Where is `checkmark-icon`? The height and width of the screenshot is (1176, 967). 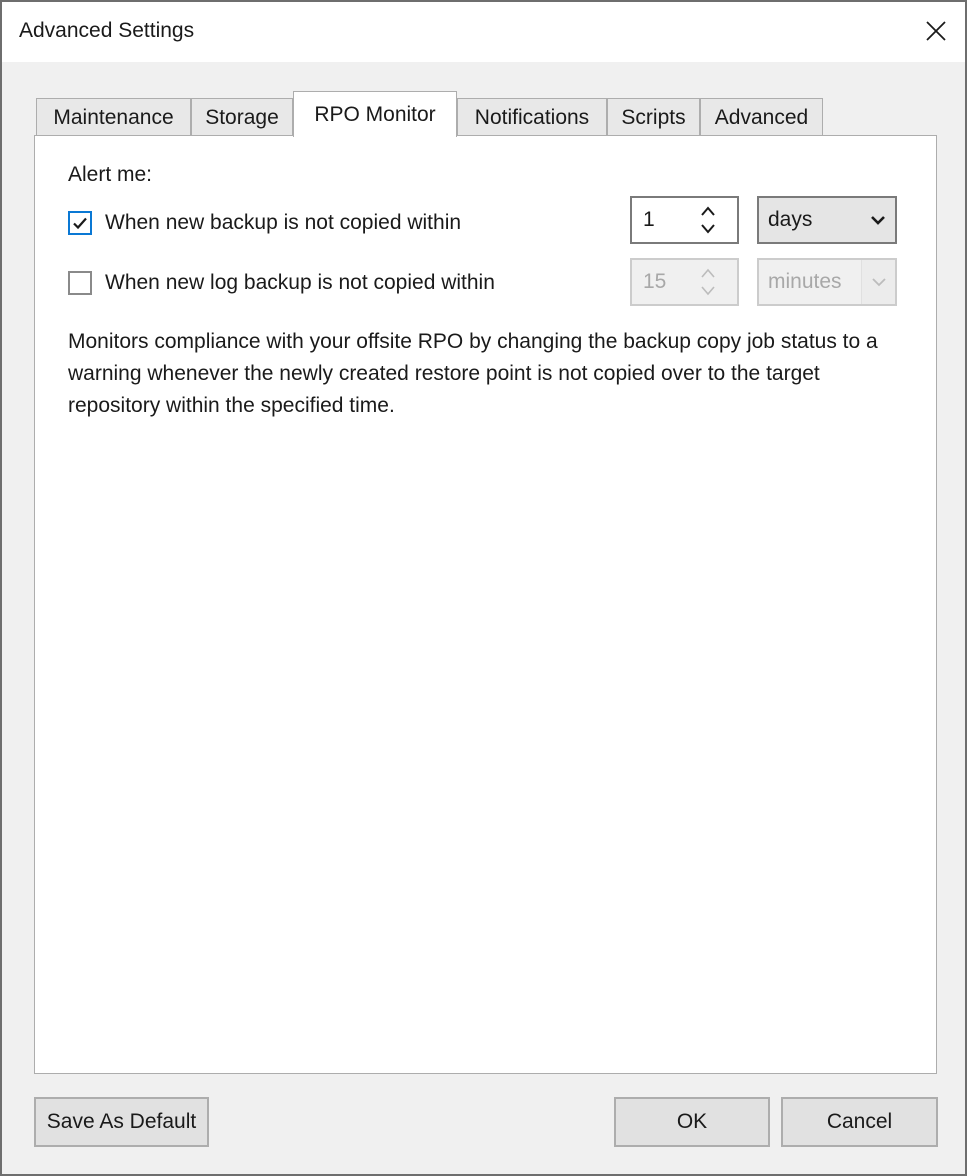
checkmark-icon is located at coordinates (80, 223).